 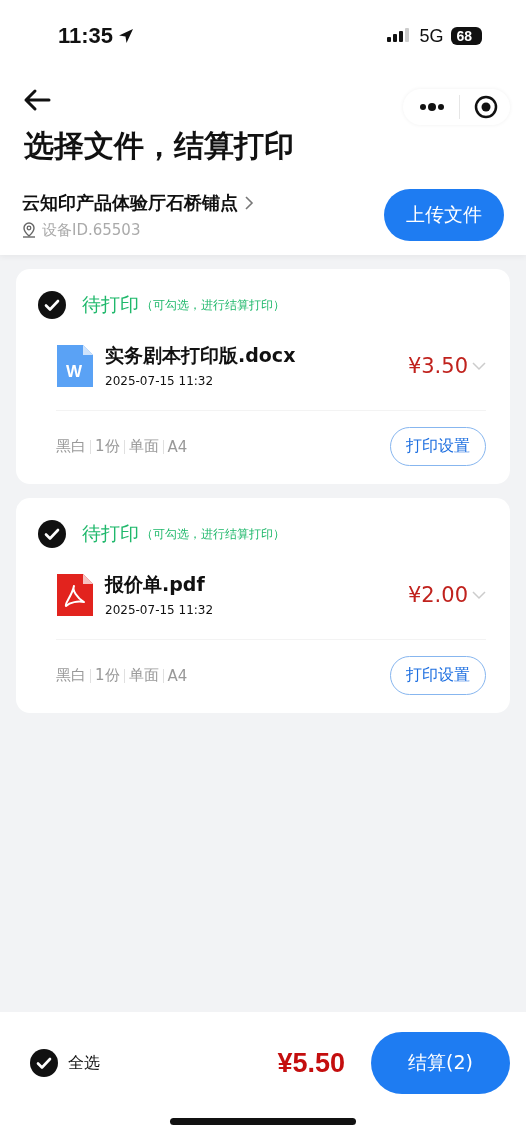 I want to click on more-icon, so click(x=432, y=107).